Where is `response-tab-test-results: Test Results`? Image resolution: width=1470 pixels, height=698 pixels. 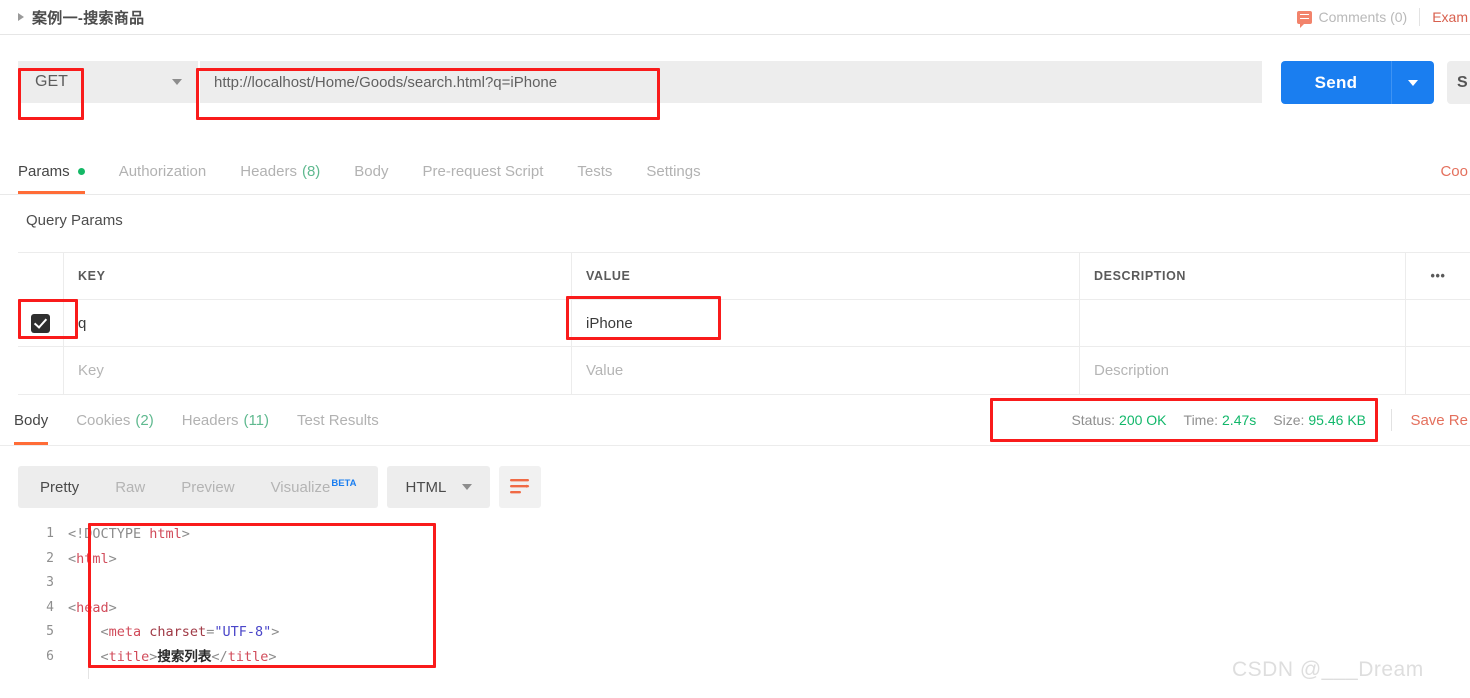
response-tab-test-results: Test Results is located at coordinates (338, 420).